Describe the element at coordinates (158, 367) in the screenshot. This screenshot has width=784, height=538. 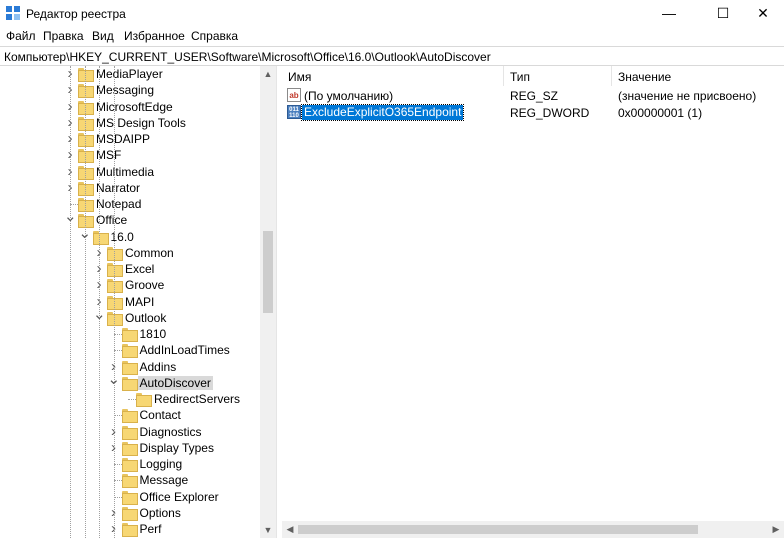
I see `tree-item-label: Addins` at that location.